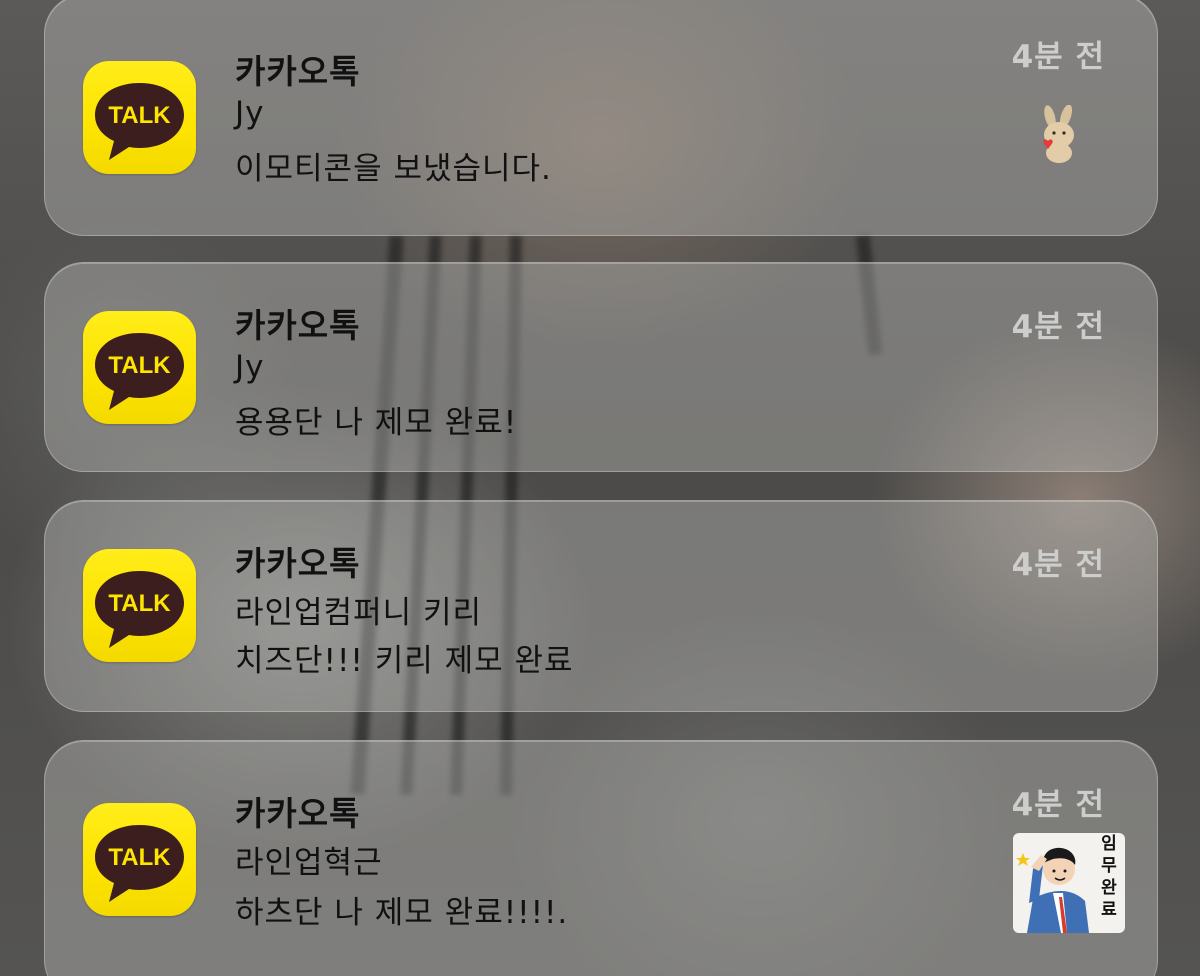  What do you see at coordinates (309, 863) in the screenshot?
I see `sender-name: 라인업혁근` at bounding box center [309, 863].